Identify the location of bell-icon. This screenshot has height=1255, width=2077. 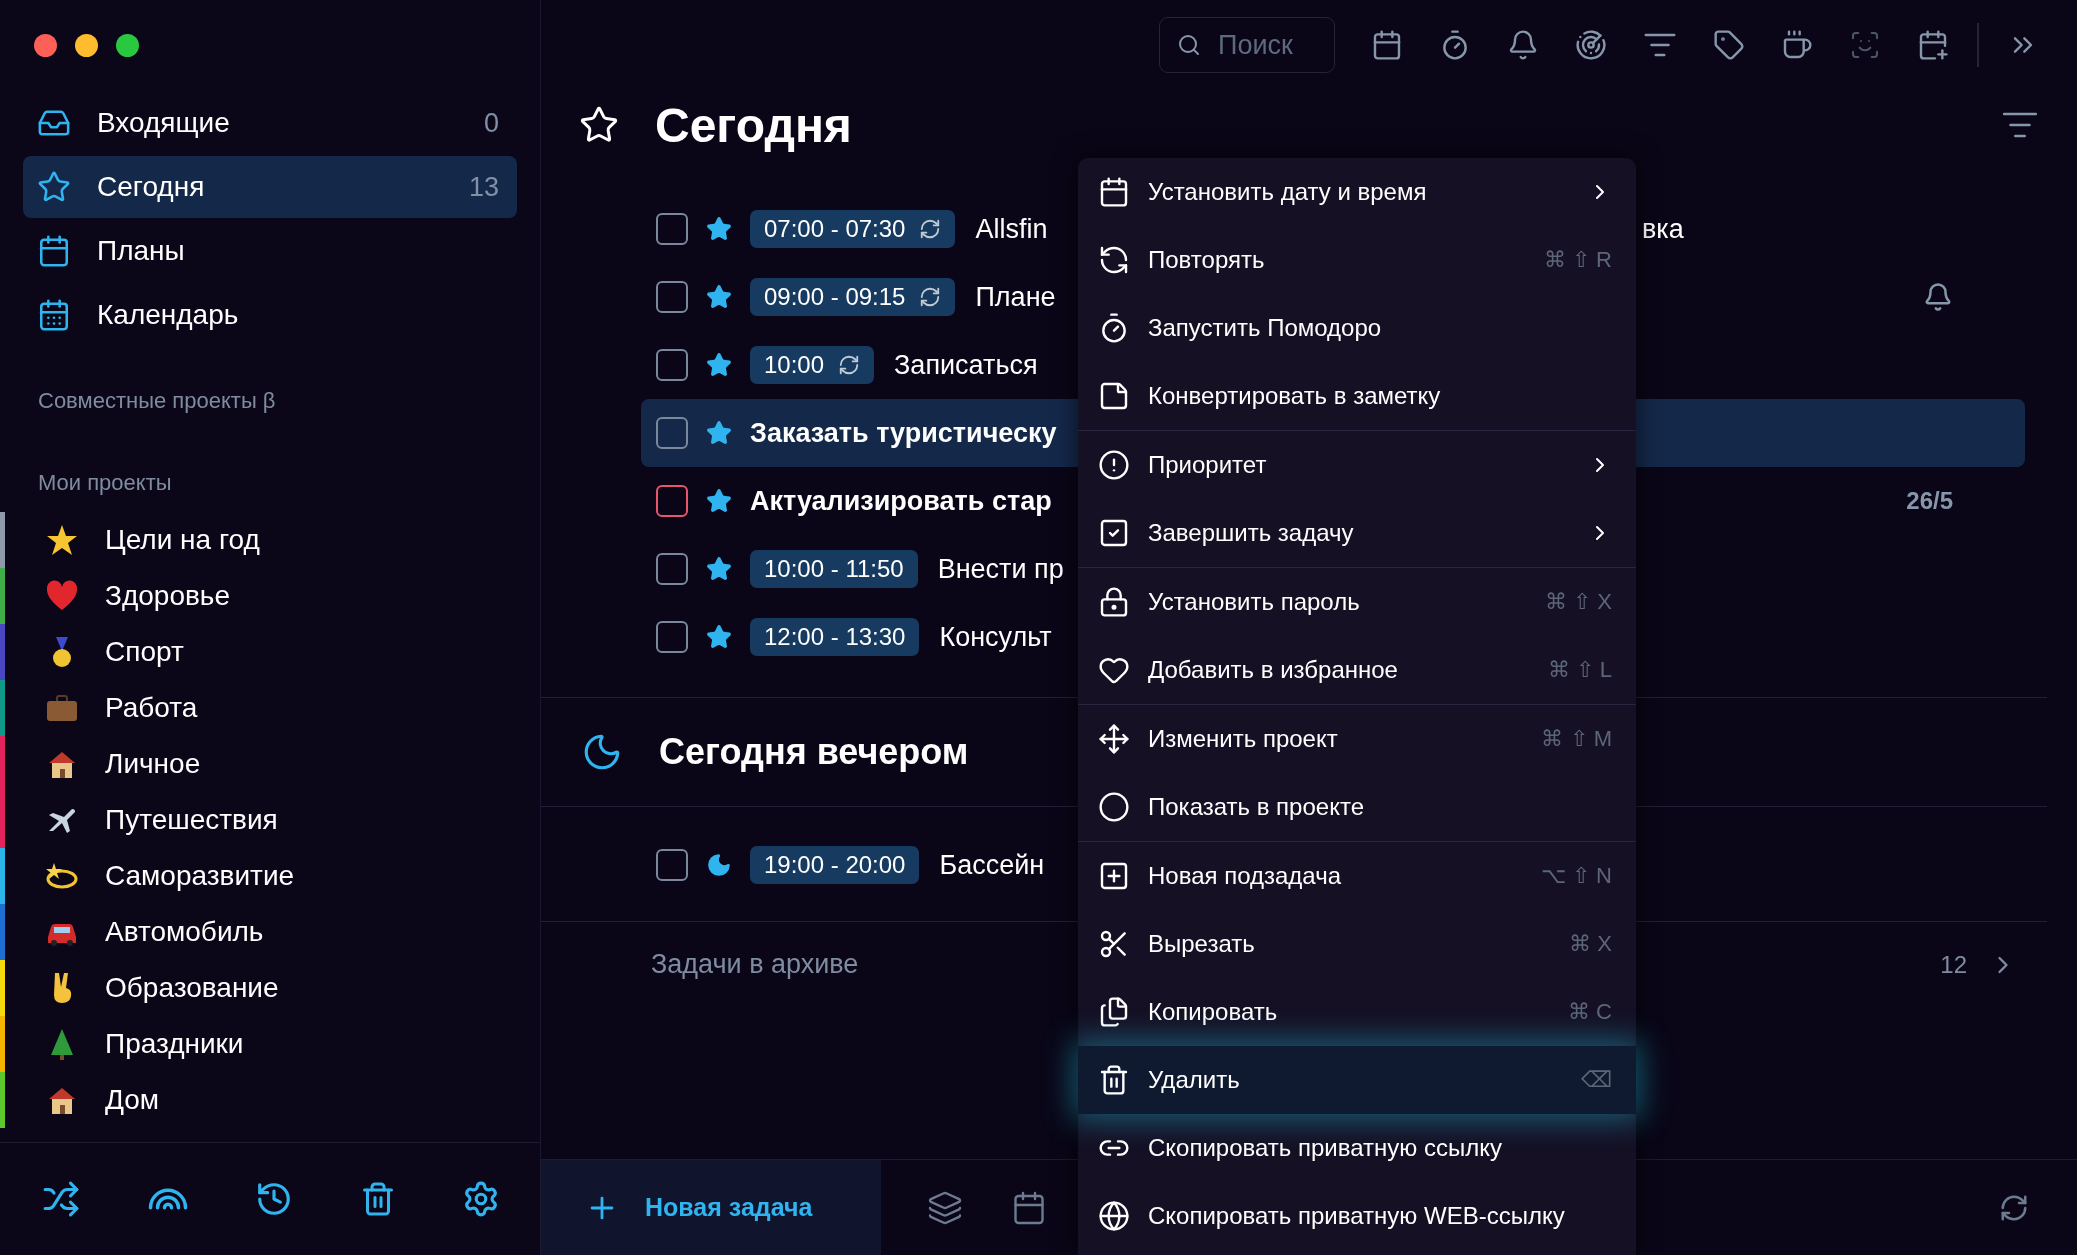
(1523, 45).